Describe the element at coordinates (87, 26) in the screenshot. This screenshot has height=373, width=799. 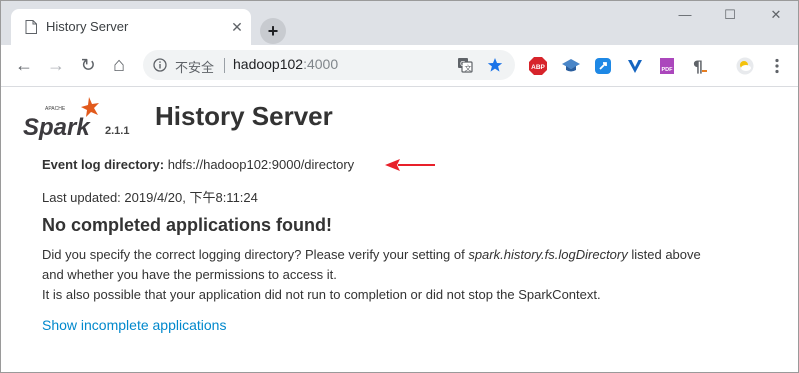
I see `tab-title: History Server` at that location.